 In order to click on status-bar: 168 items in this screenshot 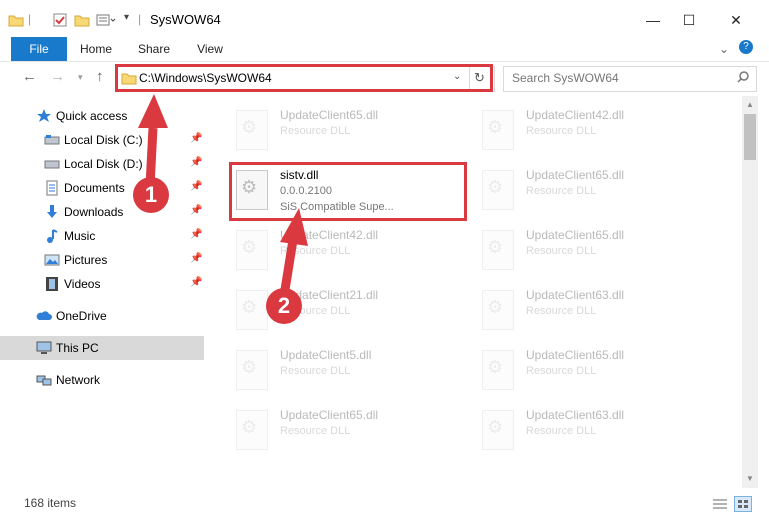, I will do `click(384, 512)`.